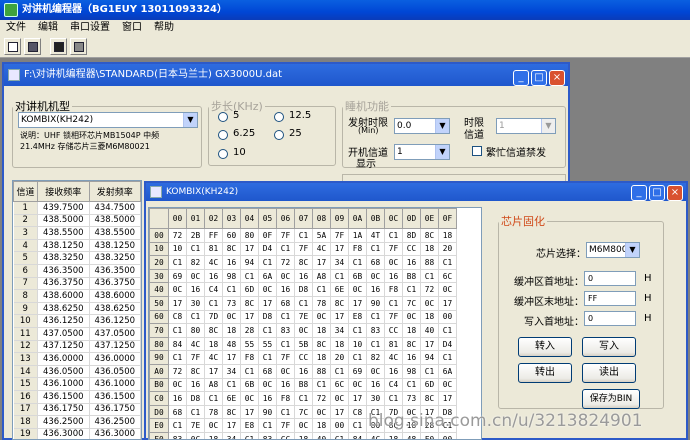 The image size is (690, 440). I want to click on table-row: 5 438.3250 438.3250, so click(77, 258).